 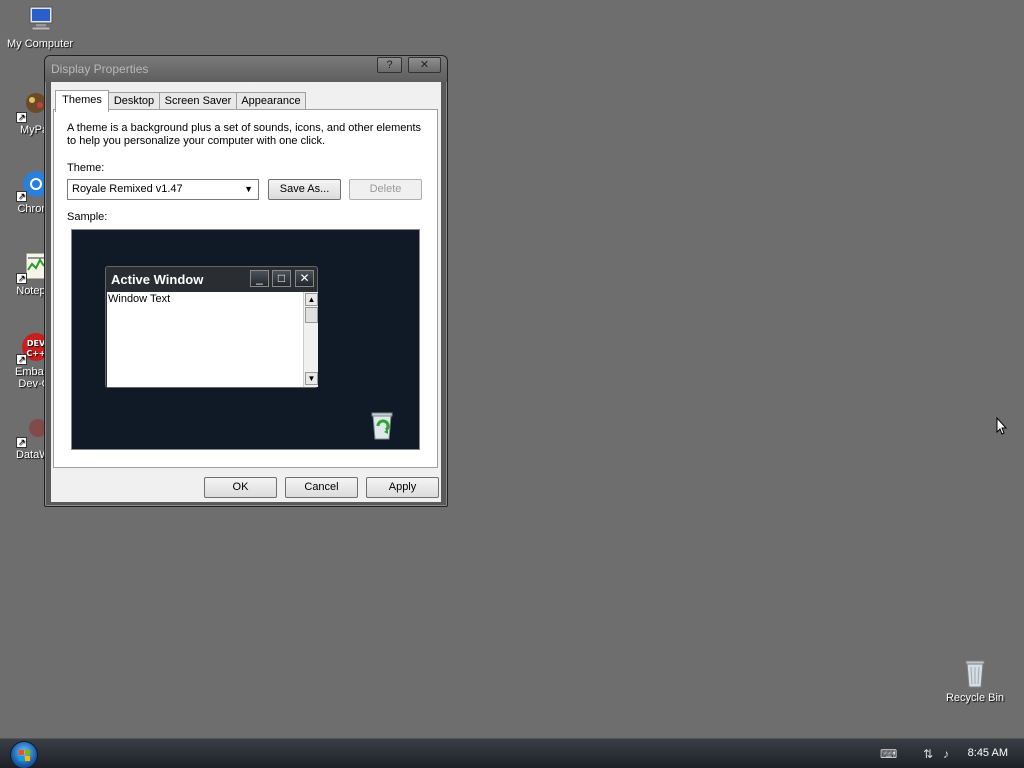 I want to click on network-icon: ⇅, so click(x=928, y=754).